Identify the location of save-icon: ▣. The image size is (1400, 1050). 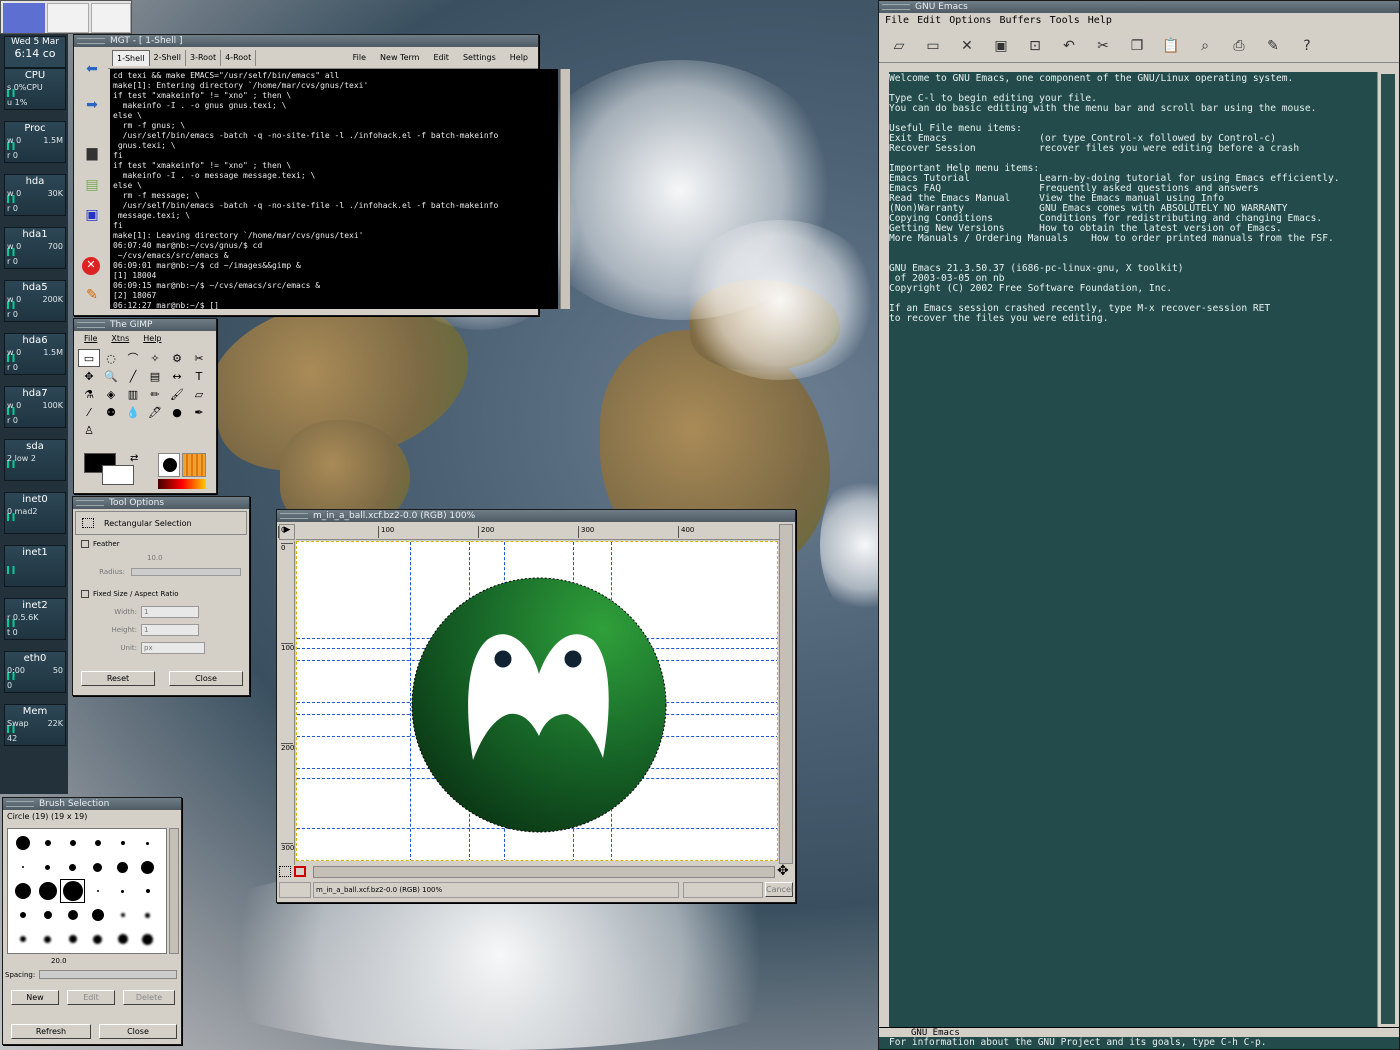
(1001, 46).